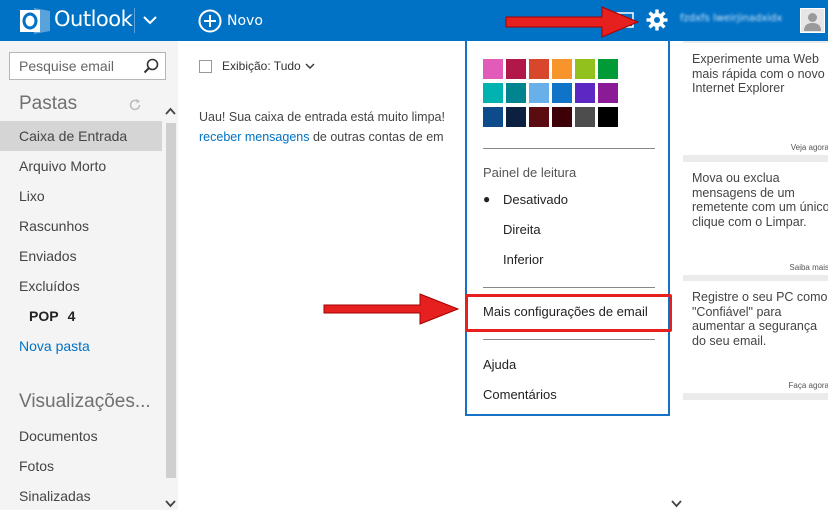 The width and height of the screenshot is (828, 510). What do you see at coordinates (81, 196) in the screenshot?
I see `sidebar-item-junk: Lixo` at bounding box center [81, 196].